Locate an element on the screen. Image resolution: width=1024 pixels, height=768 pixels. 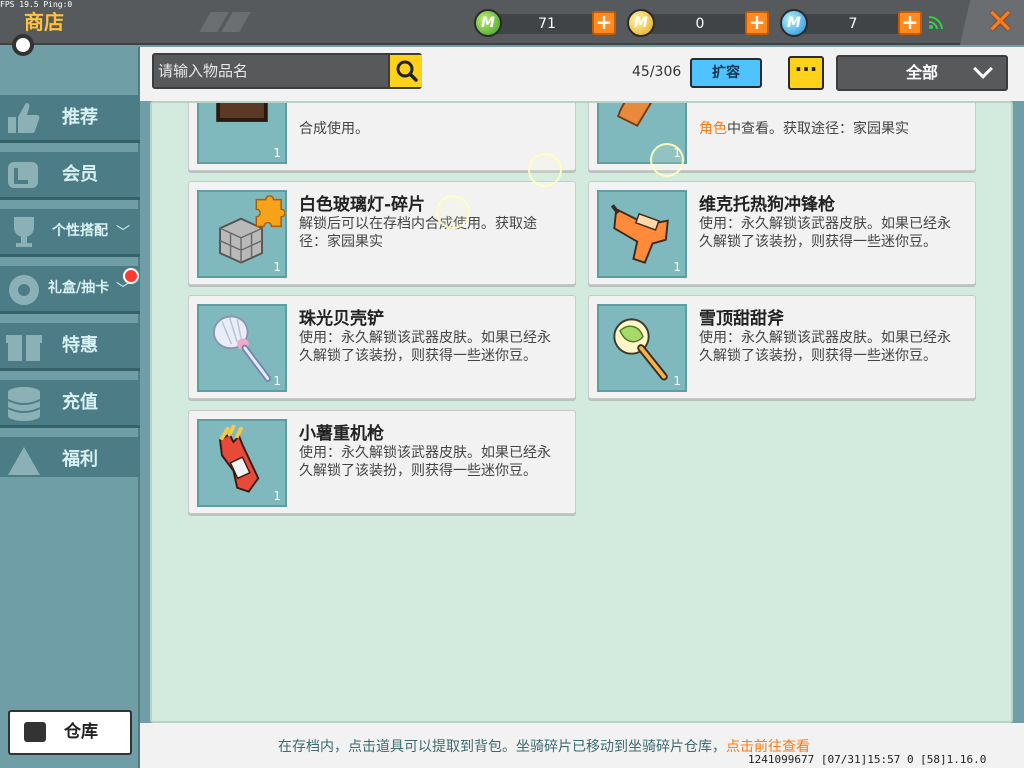
footer-message: 在存档内，点击道具可以提取到背包。坐骑碎片已移动到坐骑碎片仓库，点击前往查看 is located at coordinates (544, 747).